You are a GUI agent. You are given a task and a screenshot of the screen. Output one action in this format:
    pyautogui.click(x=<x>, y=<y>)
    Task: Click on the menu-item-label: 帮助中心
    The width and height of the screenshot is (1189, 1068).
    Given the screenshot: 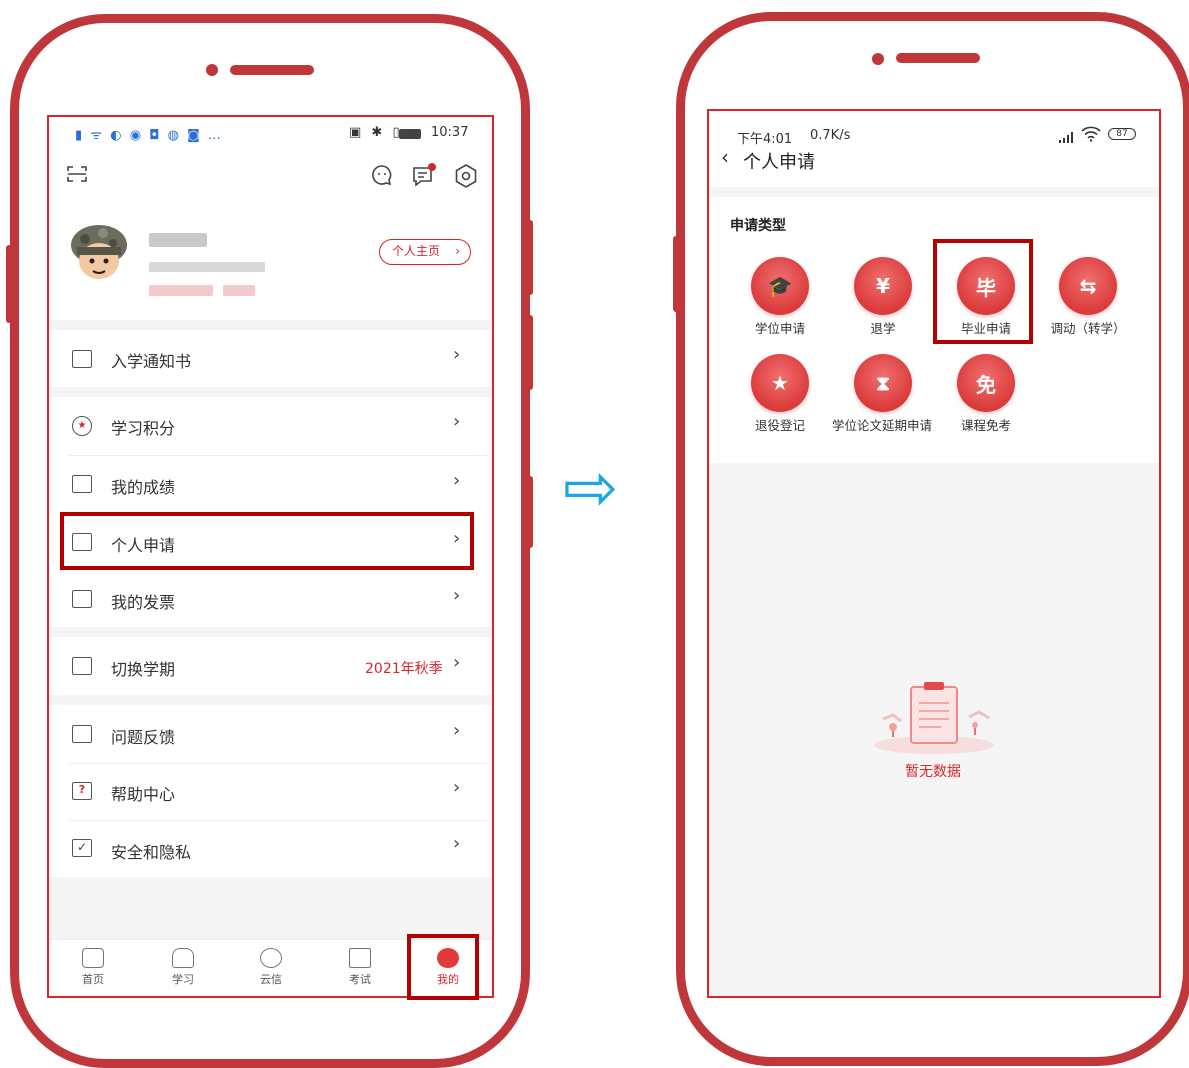 What is the action you would take?
    pyautogui.click(x=143, y=794)
    